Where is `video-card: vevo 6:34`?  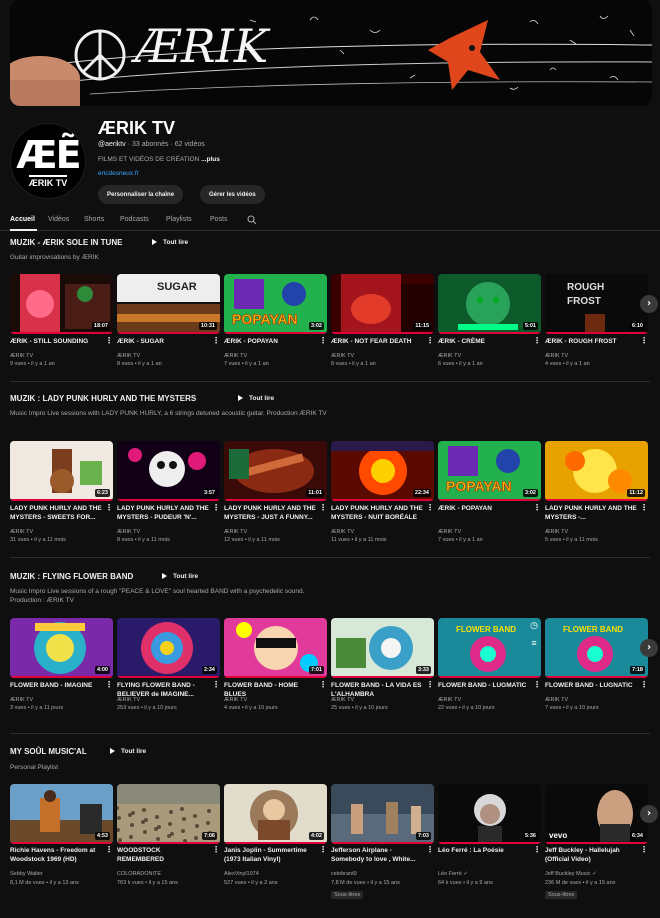 video-card: vevo 6:34 is located at coordinates (596, 814).